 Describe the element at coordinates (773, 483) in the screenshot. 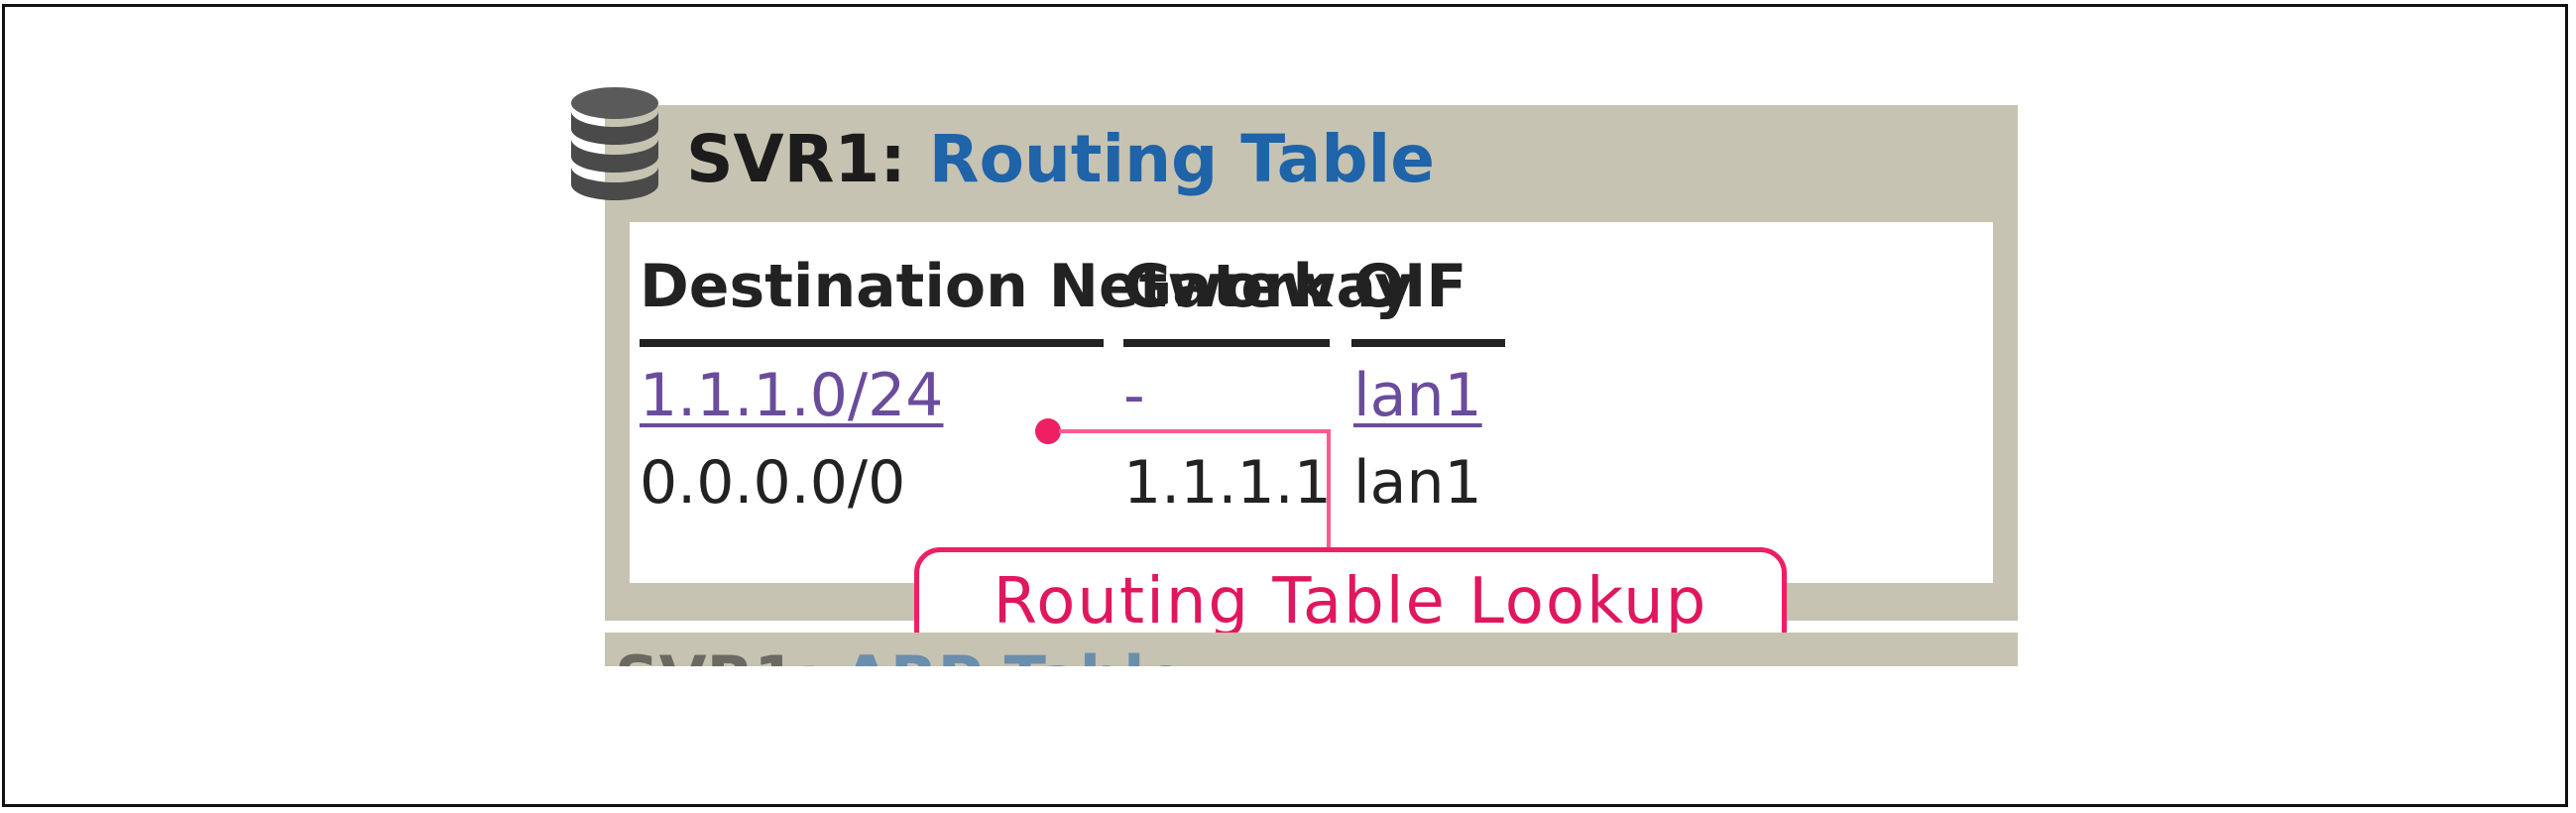

I see `row2-destination: 0.0.0.0/0` at that location.